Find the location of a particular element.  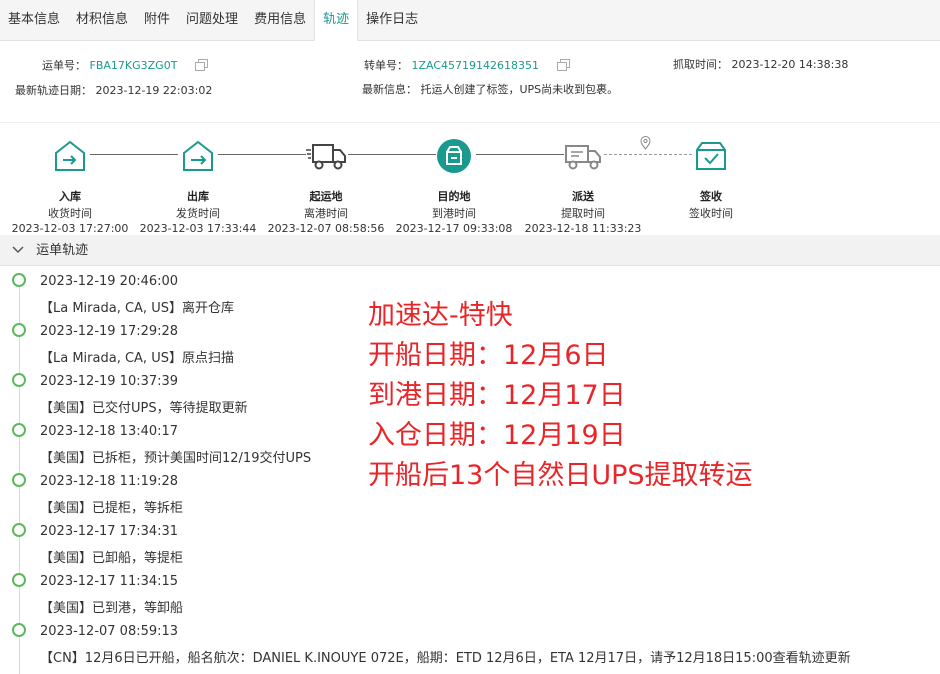

step-sub: 收货时间 is located at coordinates (70, 213).